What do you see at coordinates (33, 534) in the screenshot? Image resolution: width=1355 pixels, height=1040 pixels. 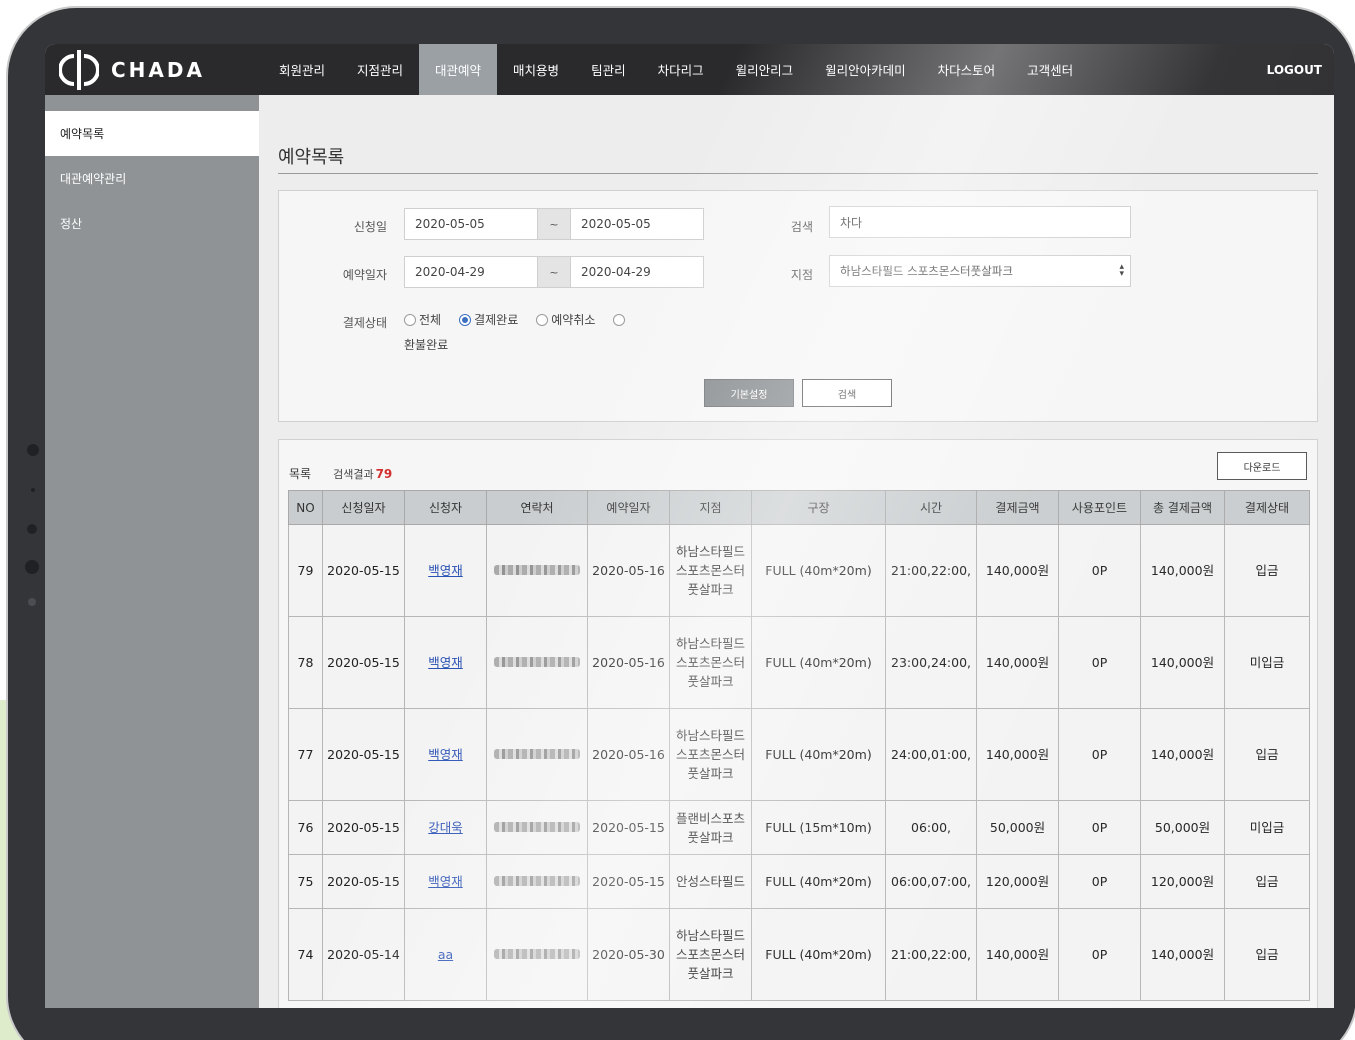 I see `tablet-side-controls` at bounding box center [33, 534].